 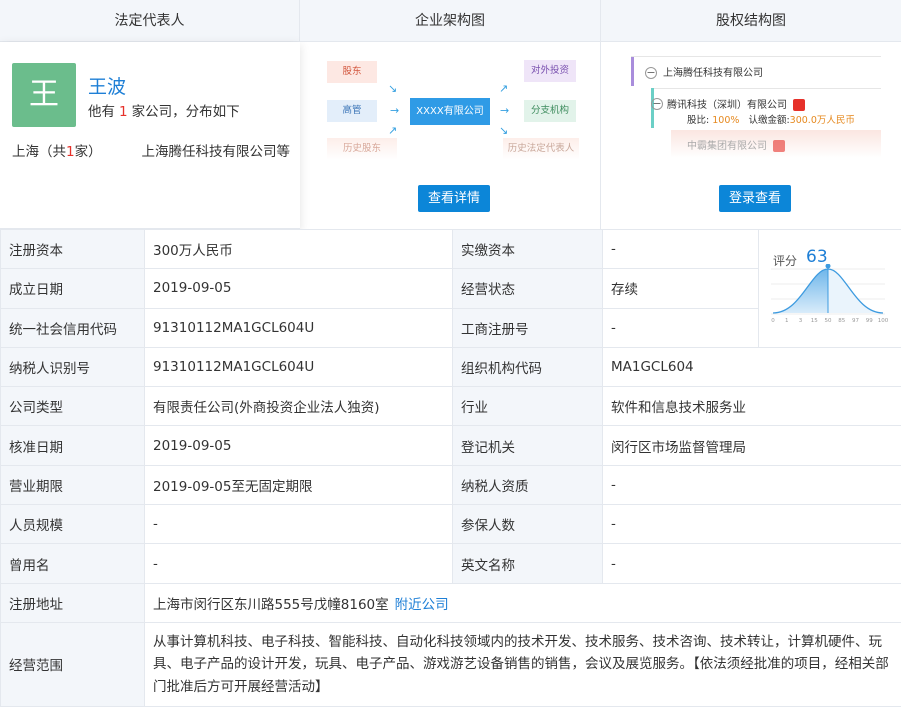 I want to click on equity-child-2: 中霸集团有限公司, so click(x=736, y=144).